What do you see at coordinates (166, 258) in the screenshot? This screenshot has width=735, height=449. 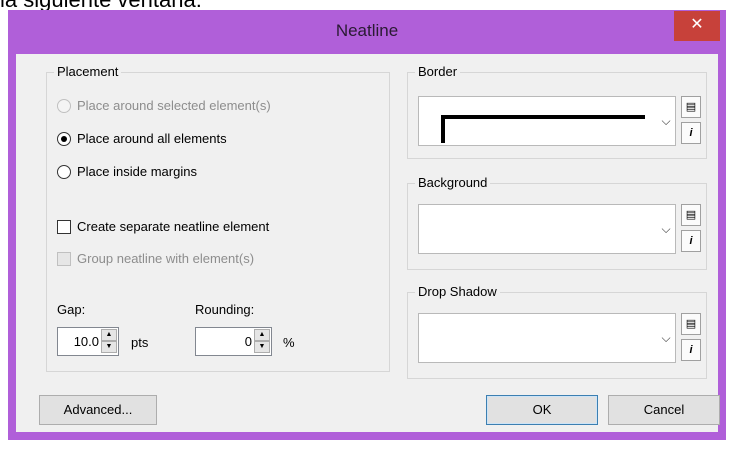 I see `checkbox-label: Group neatline with element(s)` at bounding box center [166, 258].